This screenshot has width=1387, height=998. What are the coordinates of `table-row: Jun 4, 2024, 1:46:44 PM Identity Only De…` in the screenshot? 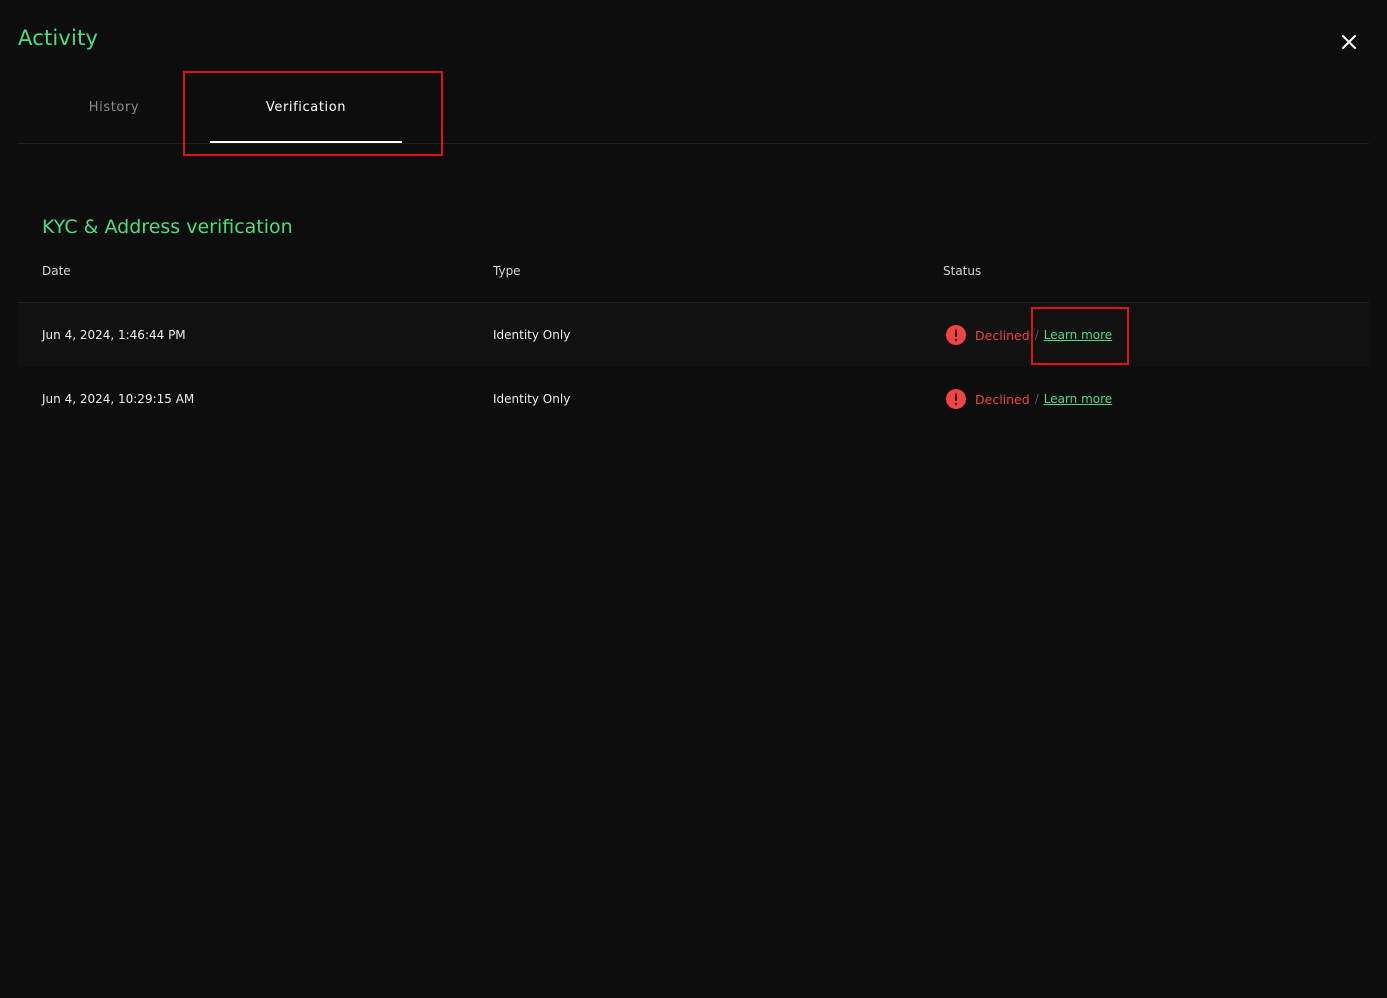 It's located at (693, 335).